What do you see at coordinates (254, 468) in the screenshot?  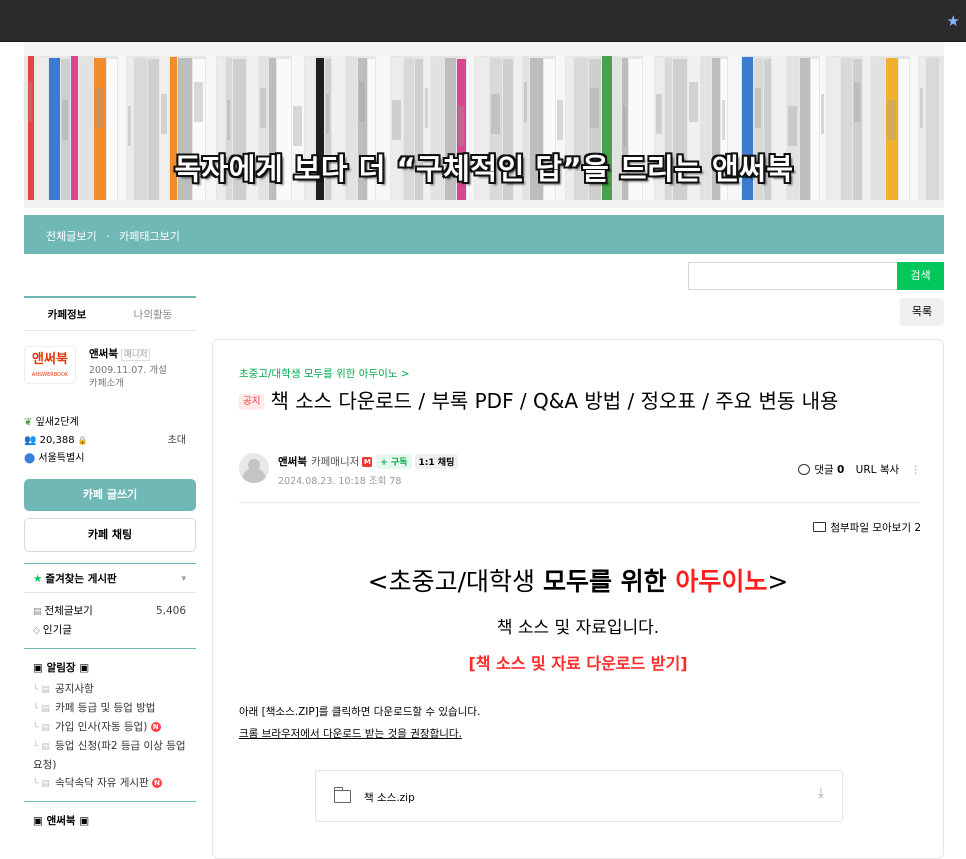 I see `avatar` at bounding box center [254, 468].